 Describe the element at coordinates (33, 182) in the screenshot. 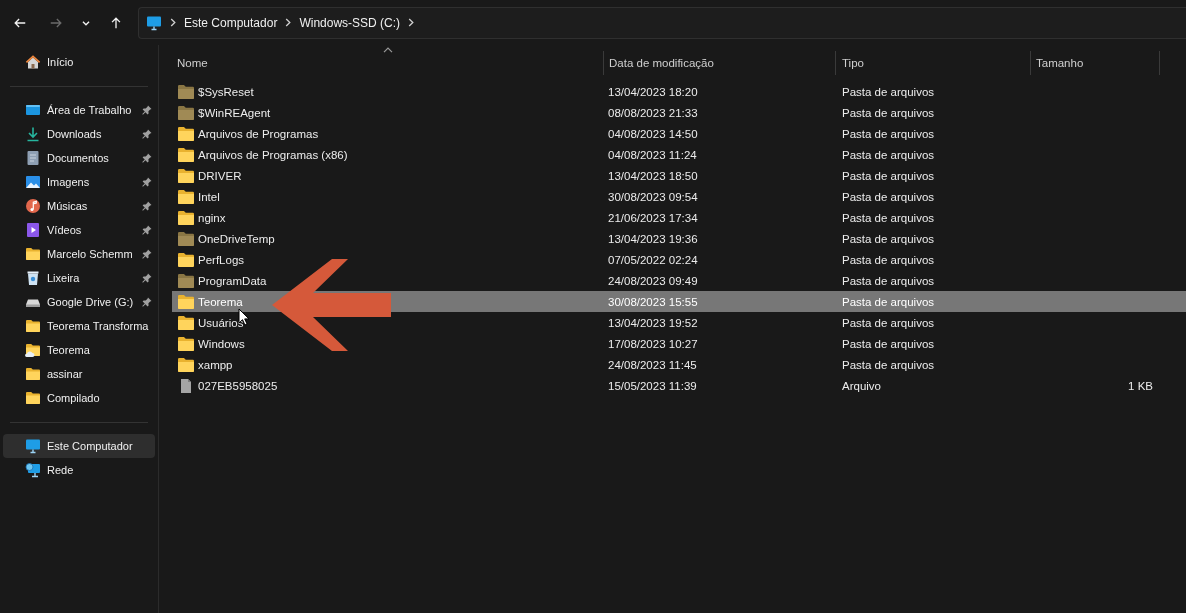

I see `picture-icon` at that location.